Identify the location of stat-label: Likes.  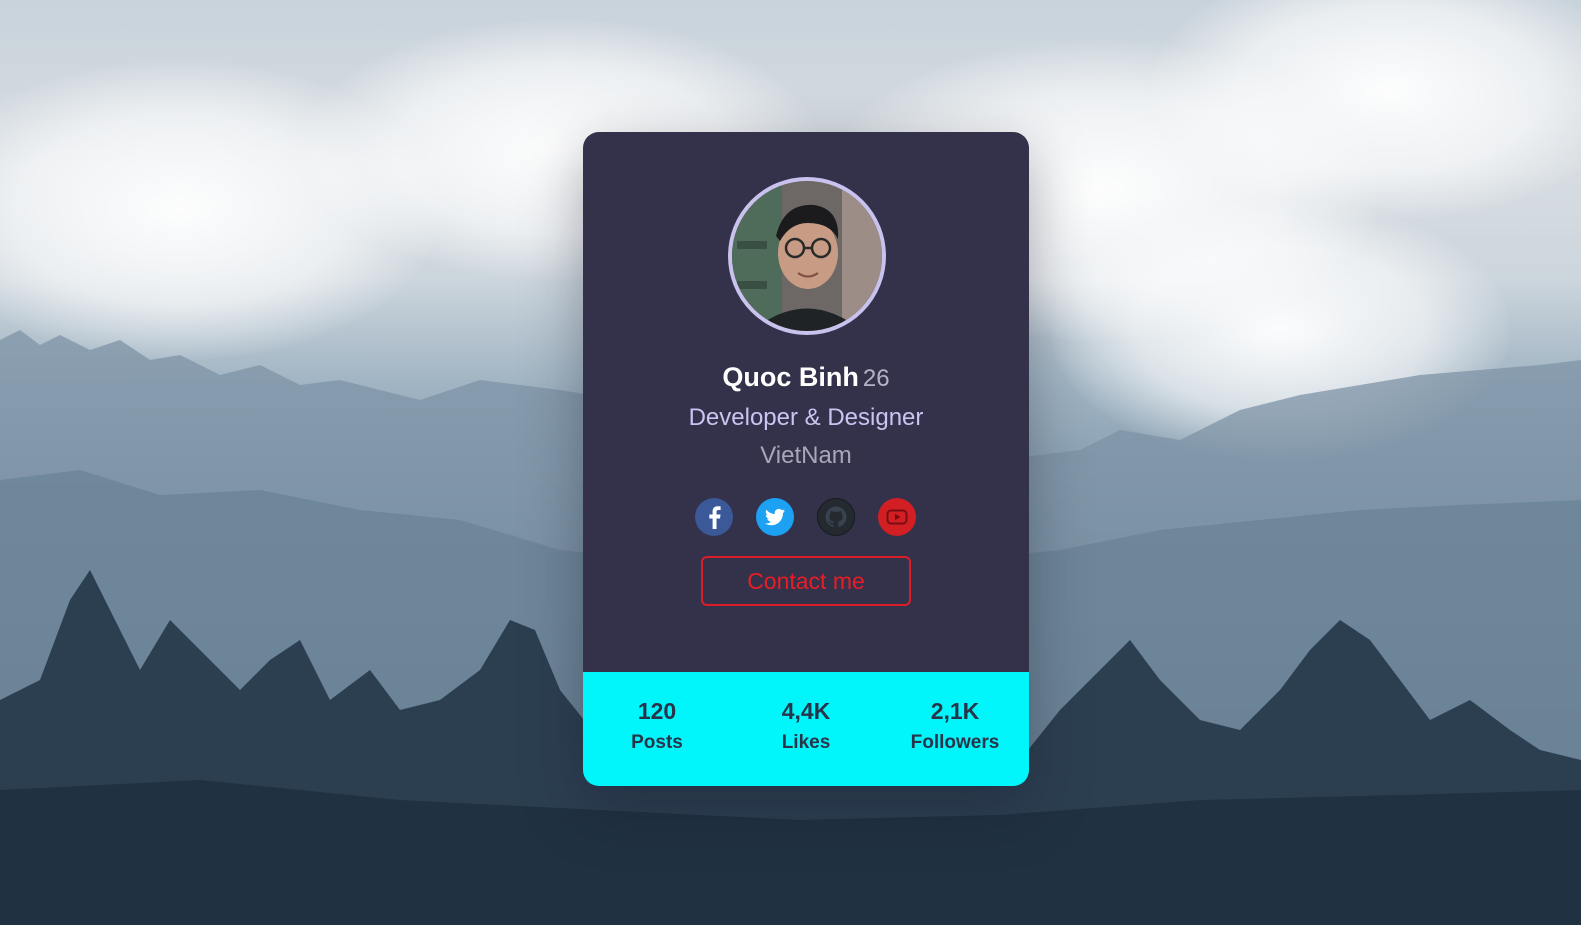
(806, 742).